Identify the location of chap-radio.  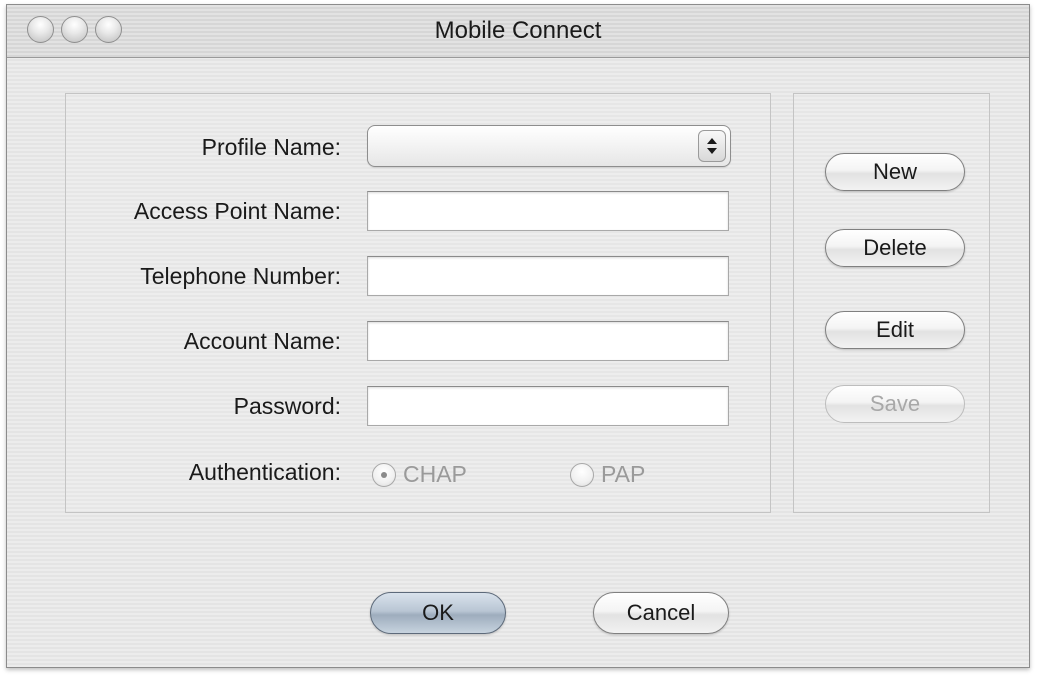
(384, 475).